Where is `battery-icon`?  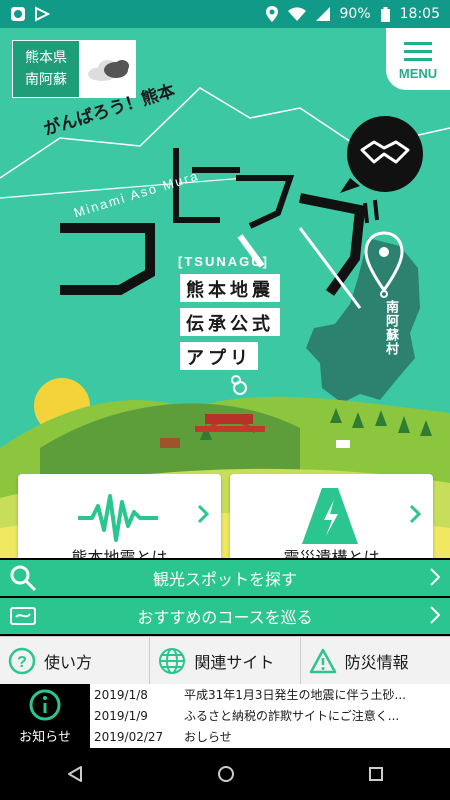 battery-icon is located at coordinates (385, 14).